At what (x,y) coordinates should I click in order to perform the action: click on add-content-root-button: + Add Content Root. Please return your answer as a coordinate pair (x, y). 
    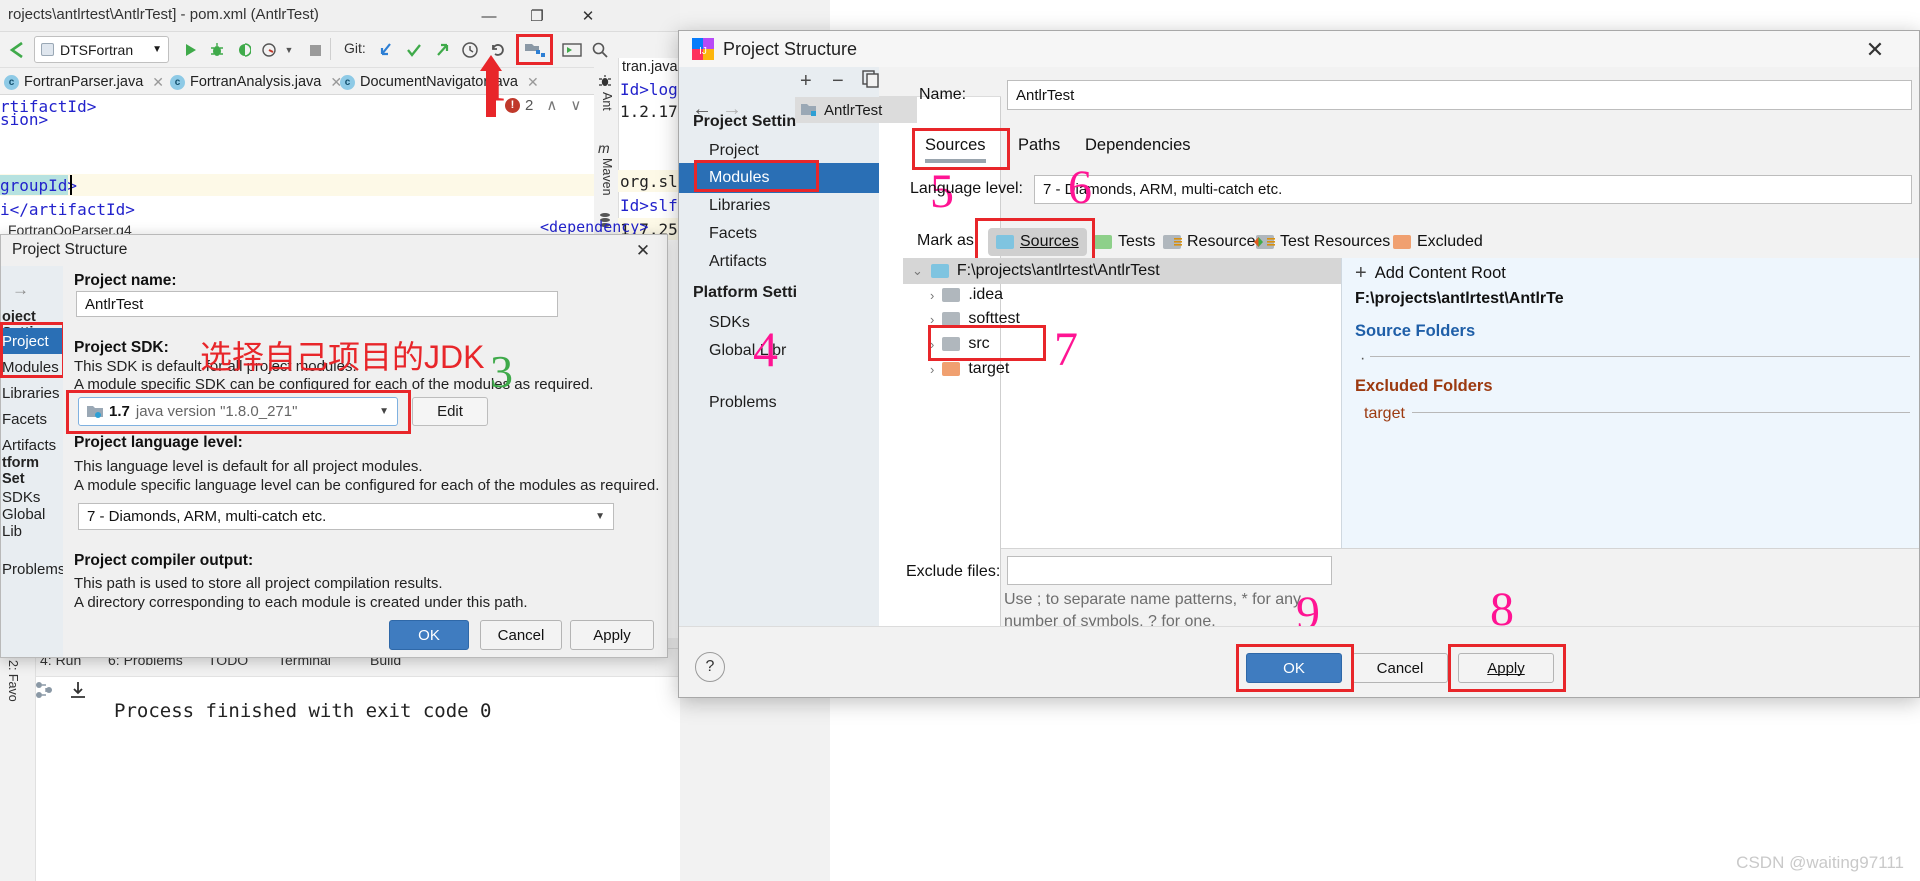
    Looking at the image, I should click on (1430, 273).